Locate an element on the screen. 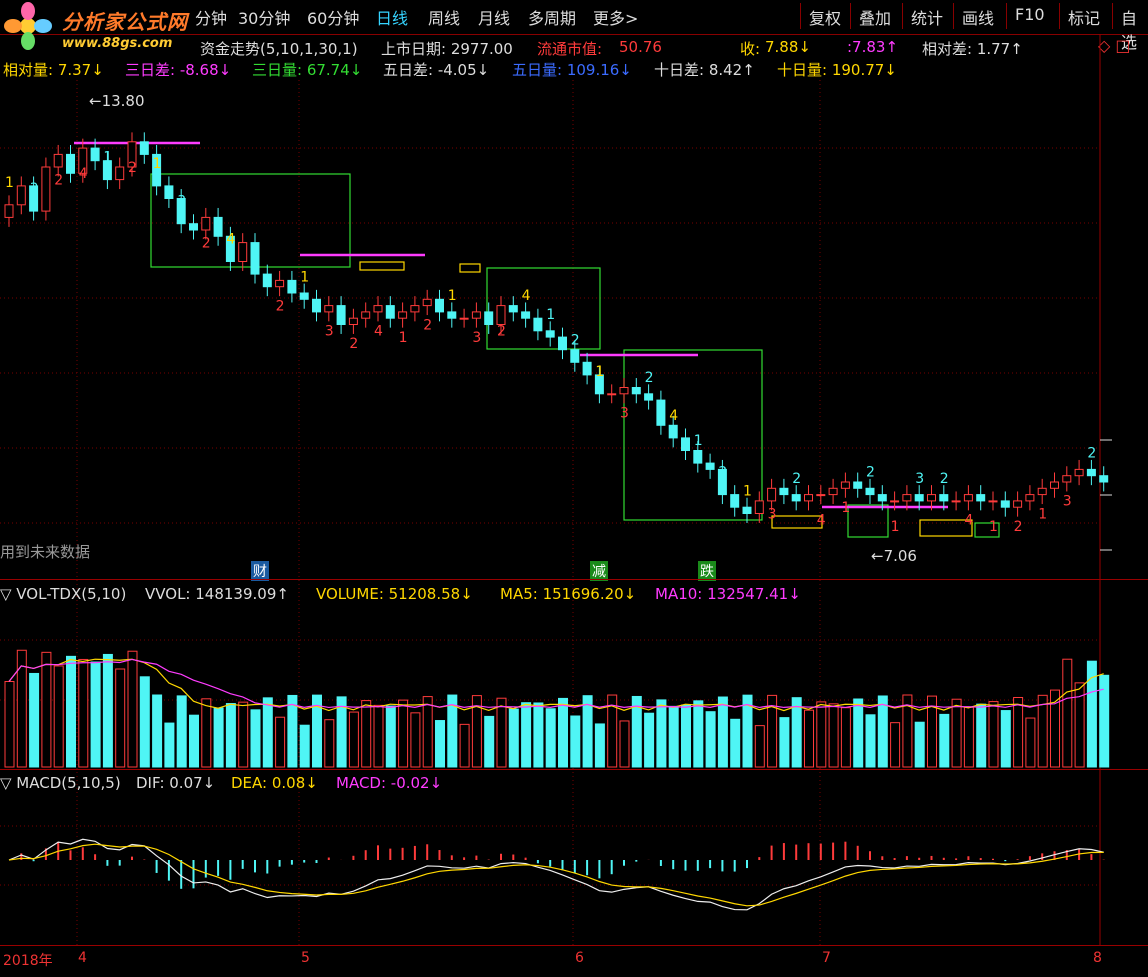  tag-finance: 财 is located at coordinates (260, 571).